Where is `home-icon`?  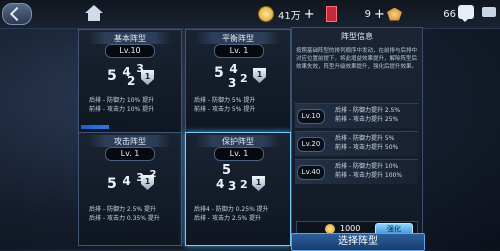 home-icon is located at coordinates (94, 13).